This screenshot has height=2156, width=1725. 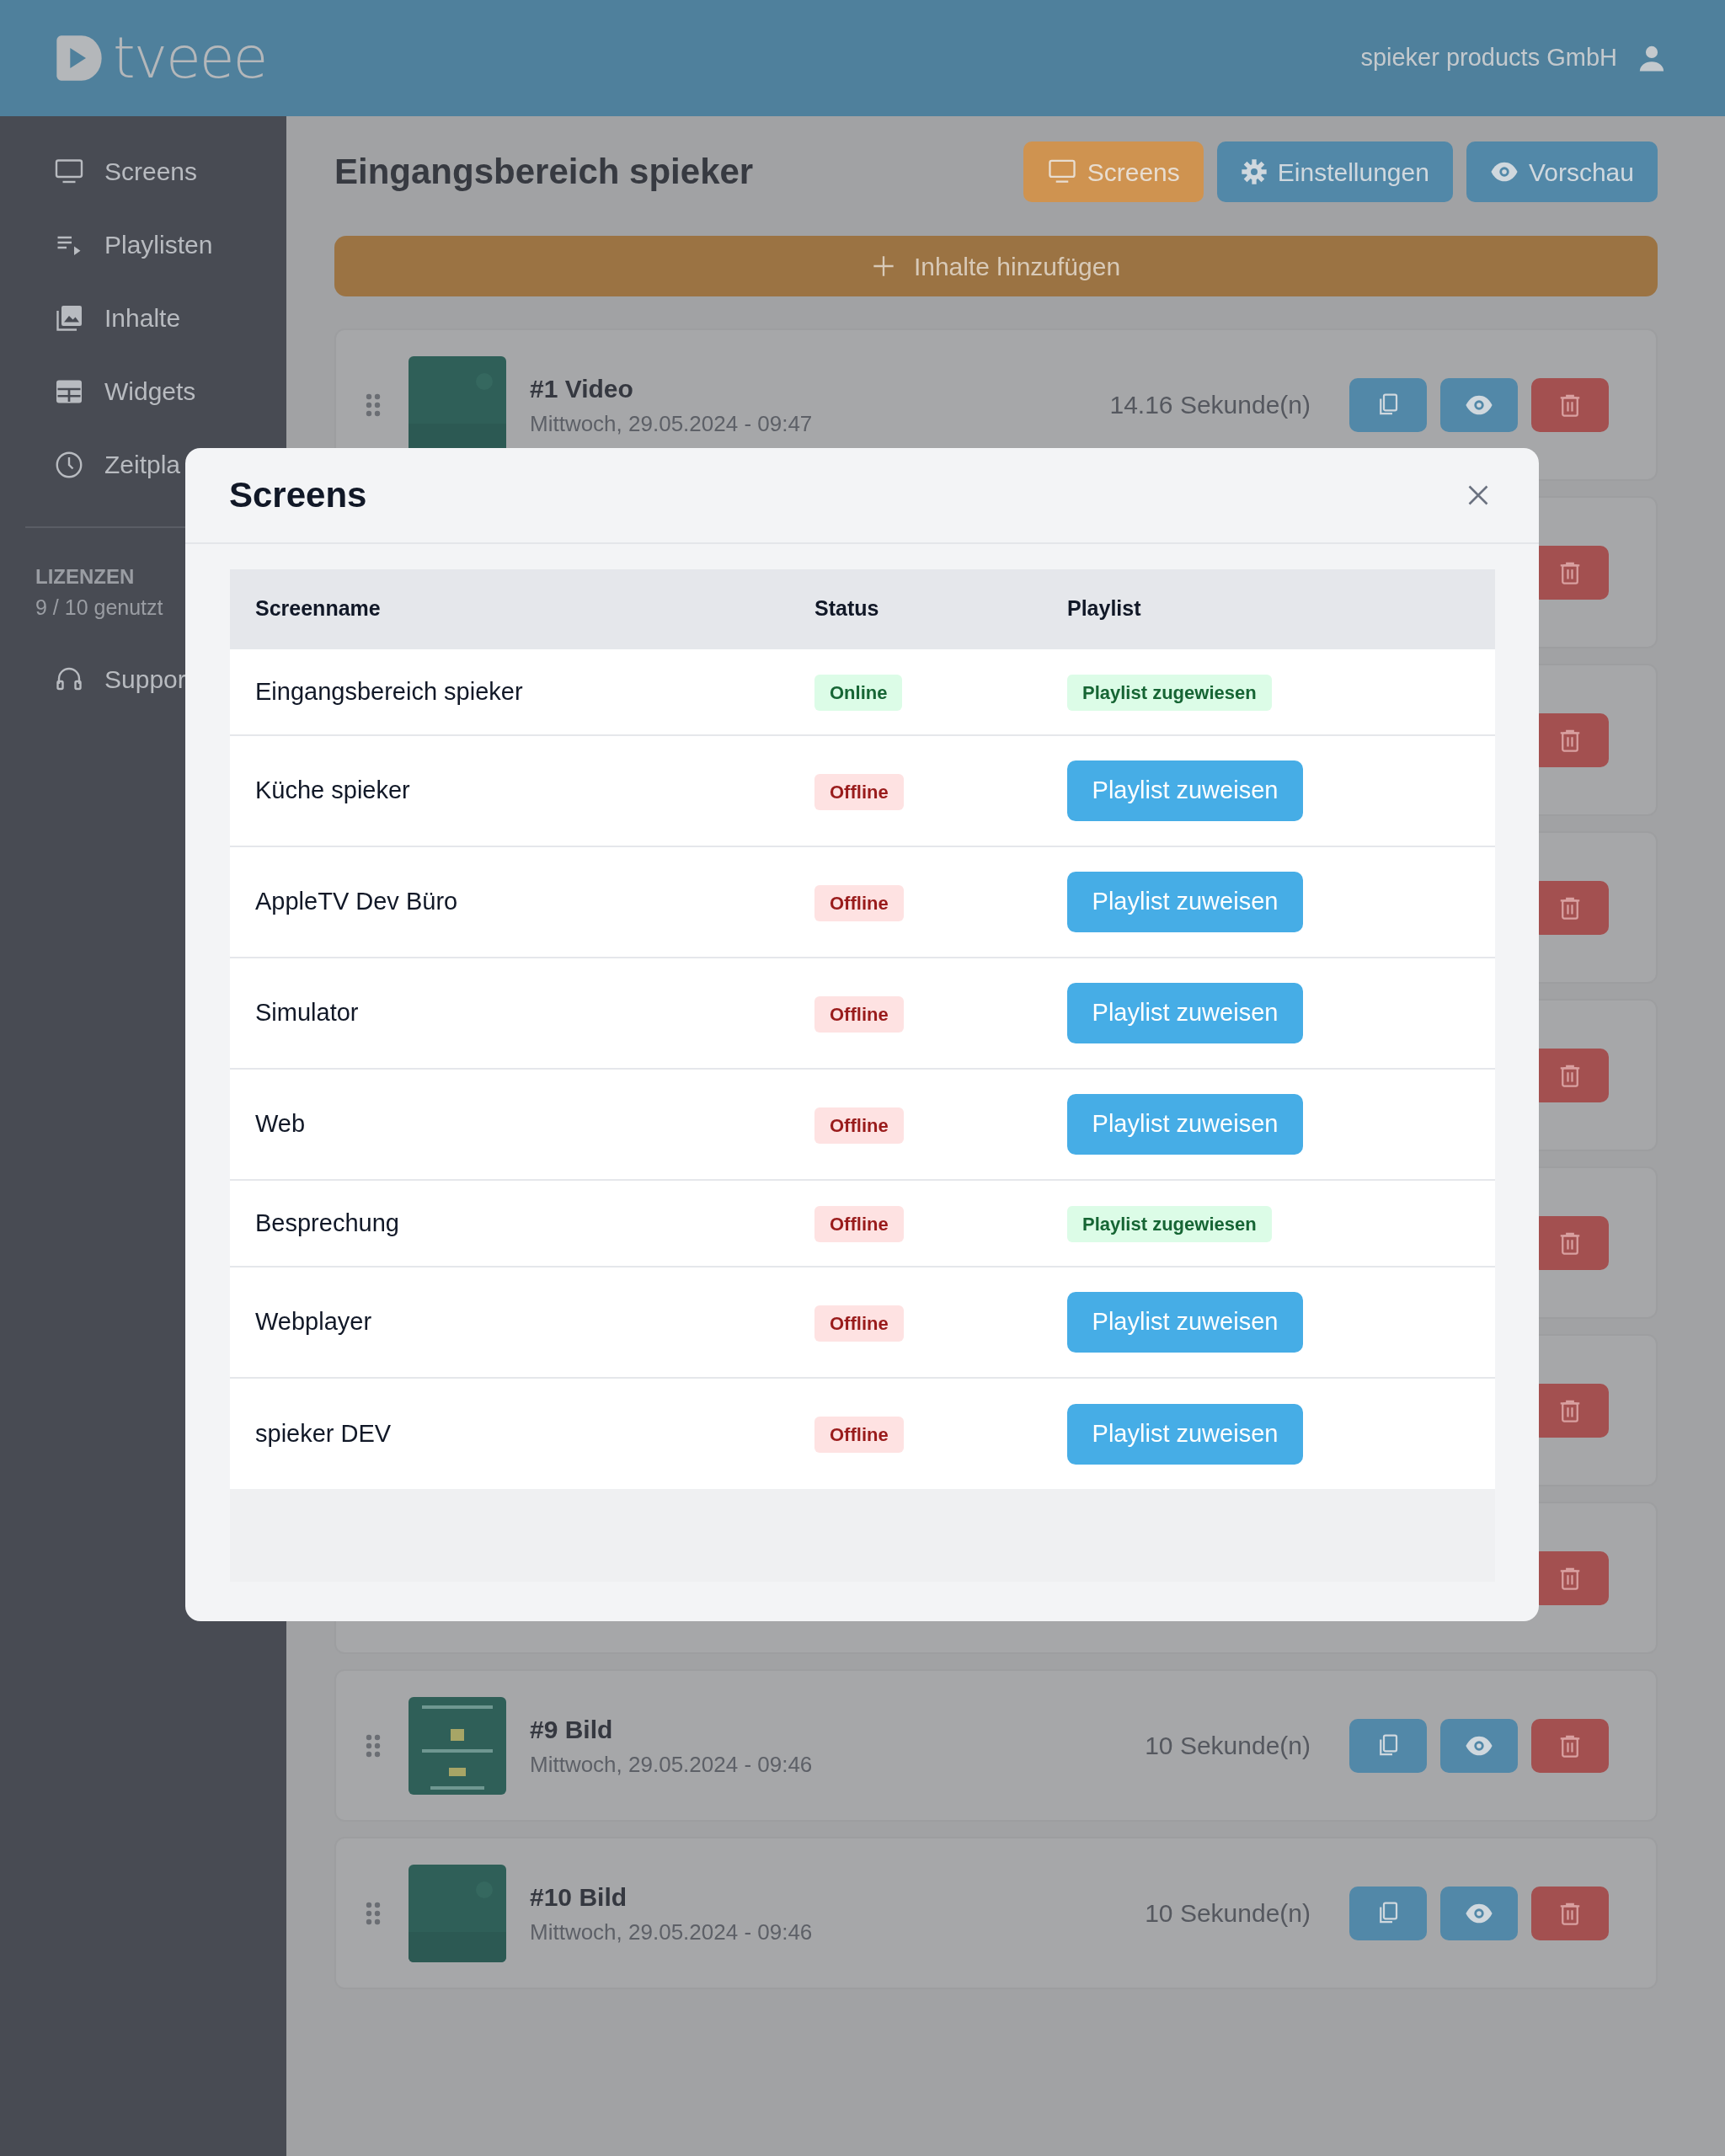 I want to click on toolbar-button: Screens, so click(x=1113, y=171).